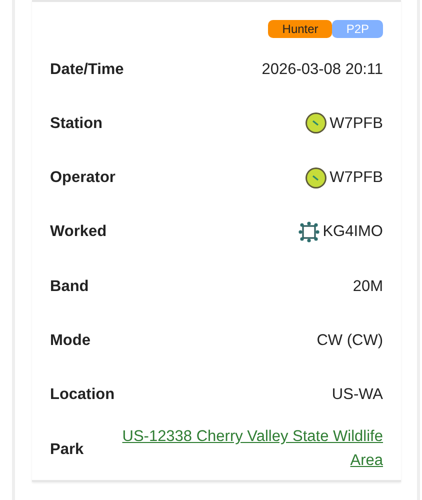 Image resolution: width=422 pixels, height=500 pixels. What do you see at coordinates (322, 70) in the screenshot?
I see `field-value: 2026-03-08 20:11` at bounding box center [322, 70].